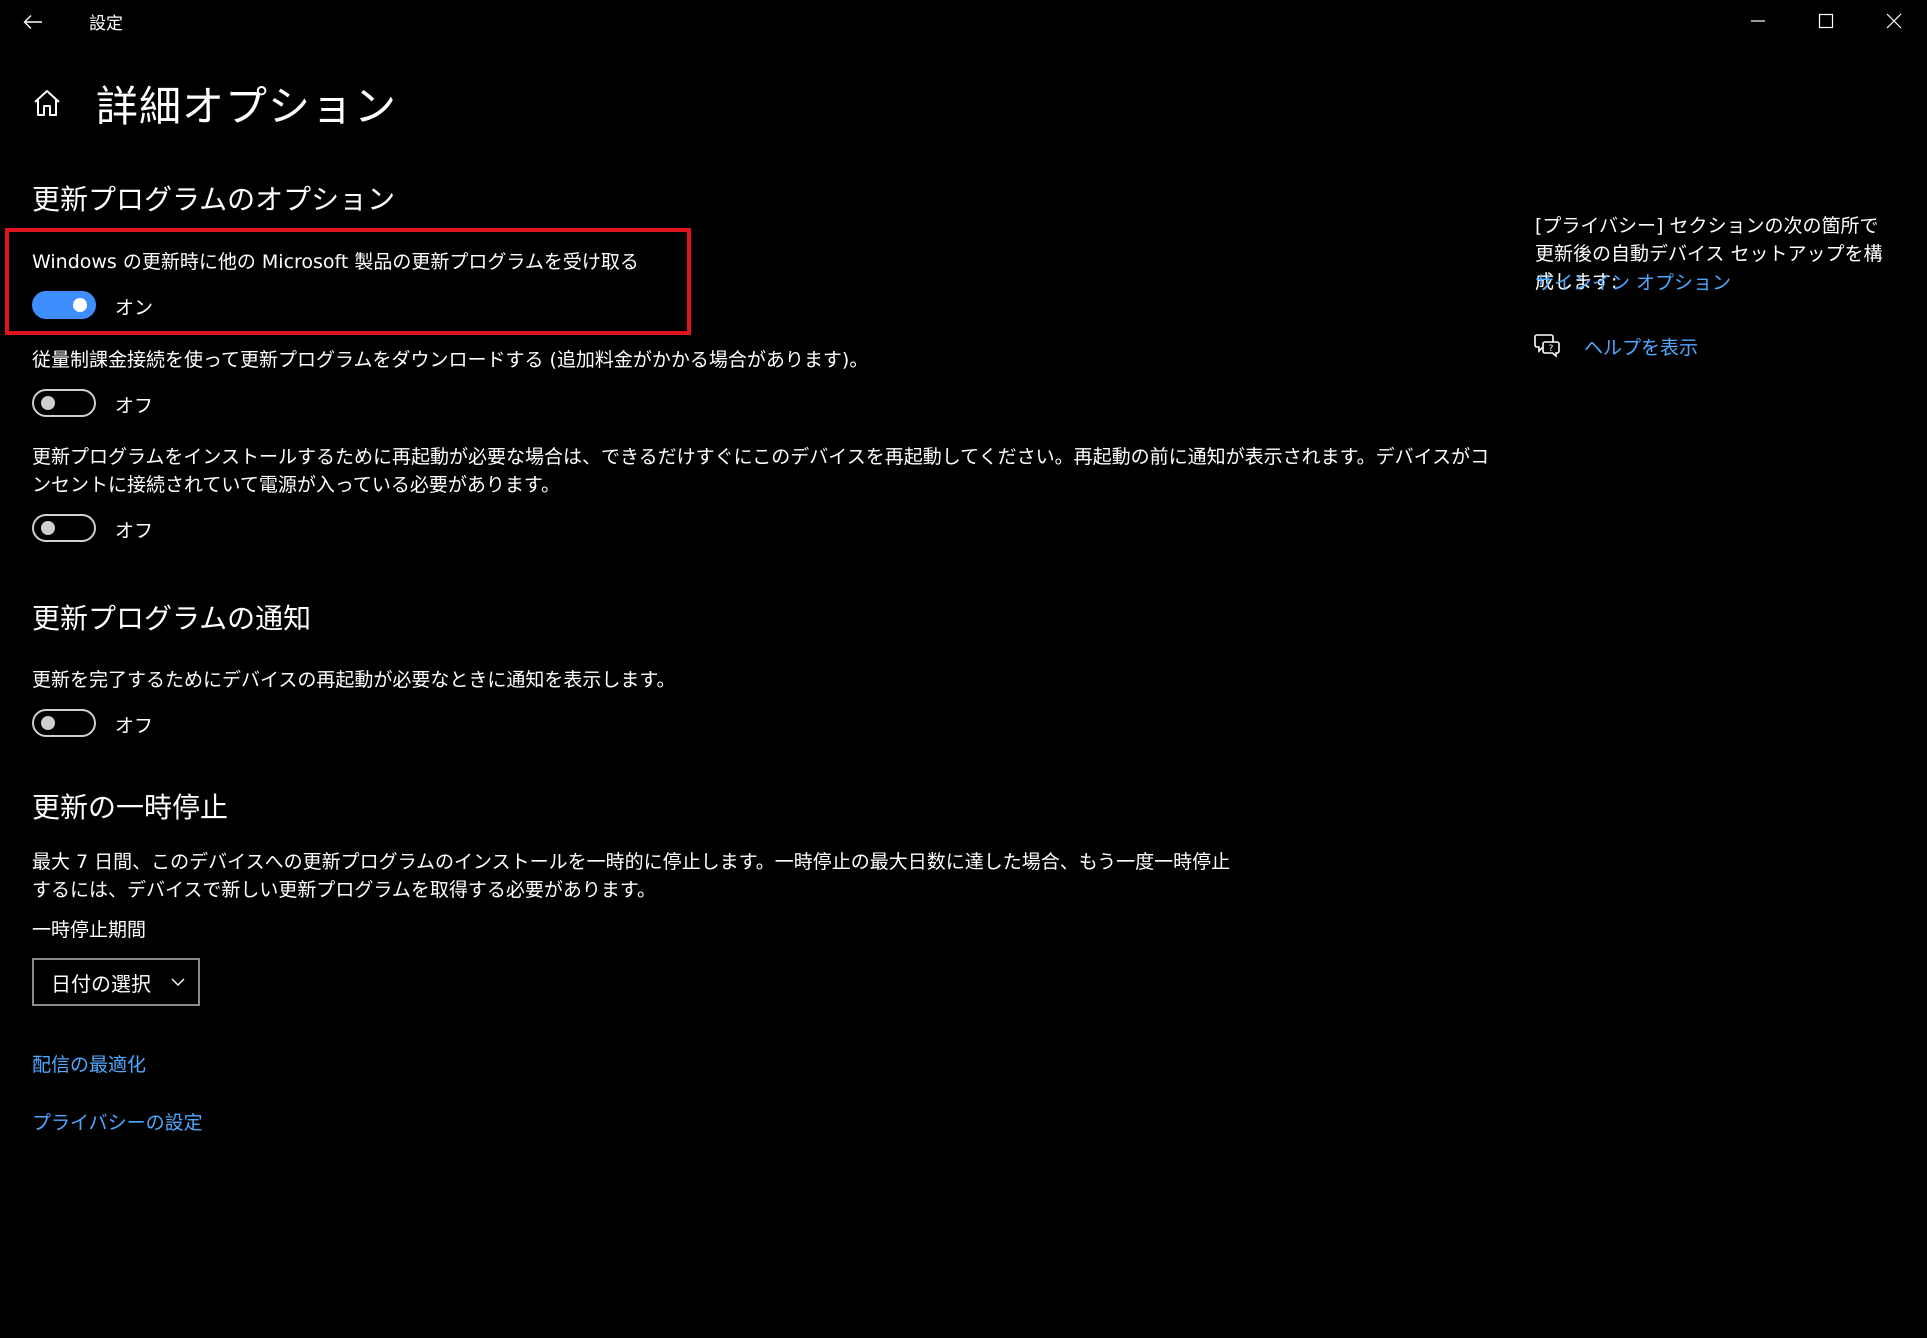  What do you see at coordinates (64, 723) in the screenshot?
I see `toggle-restart-notification` at bounding box center [64, 723].